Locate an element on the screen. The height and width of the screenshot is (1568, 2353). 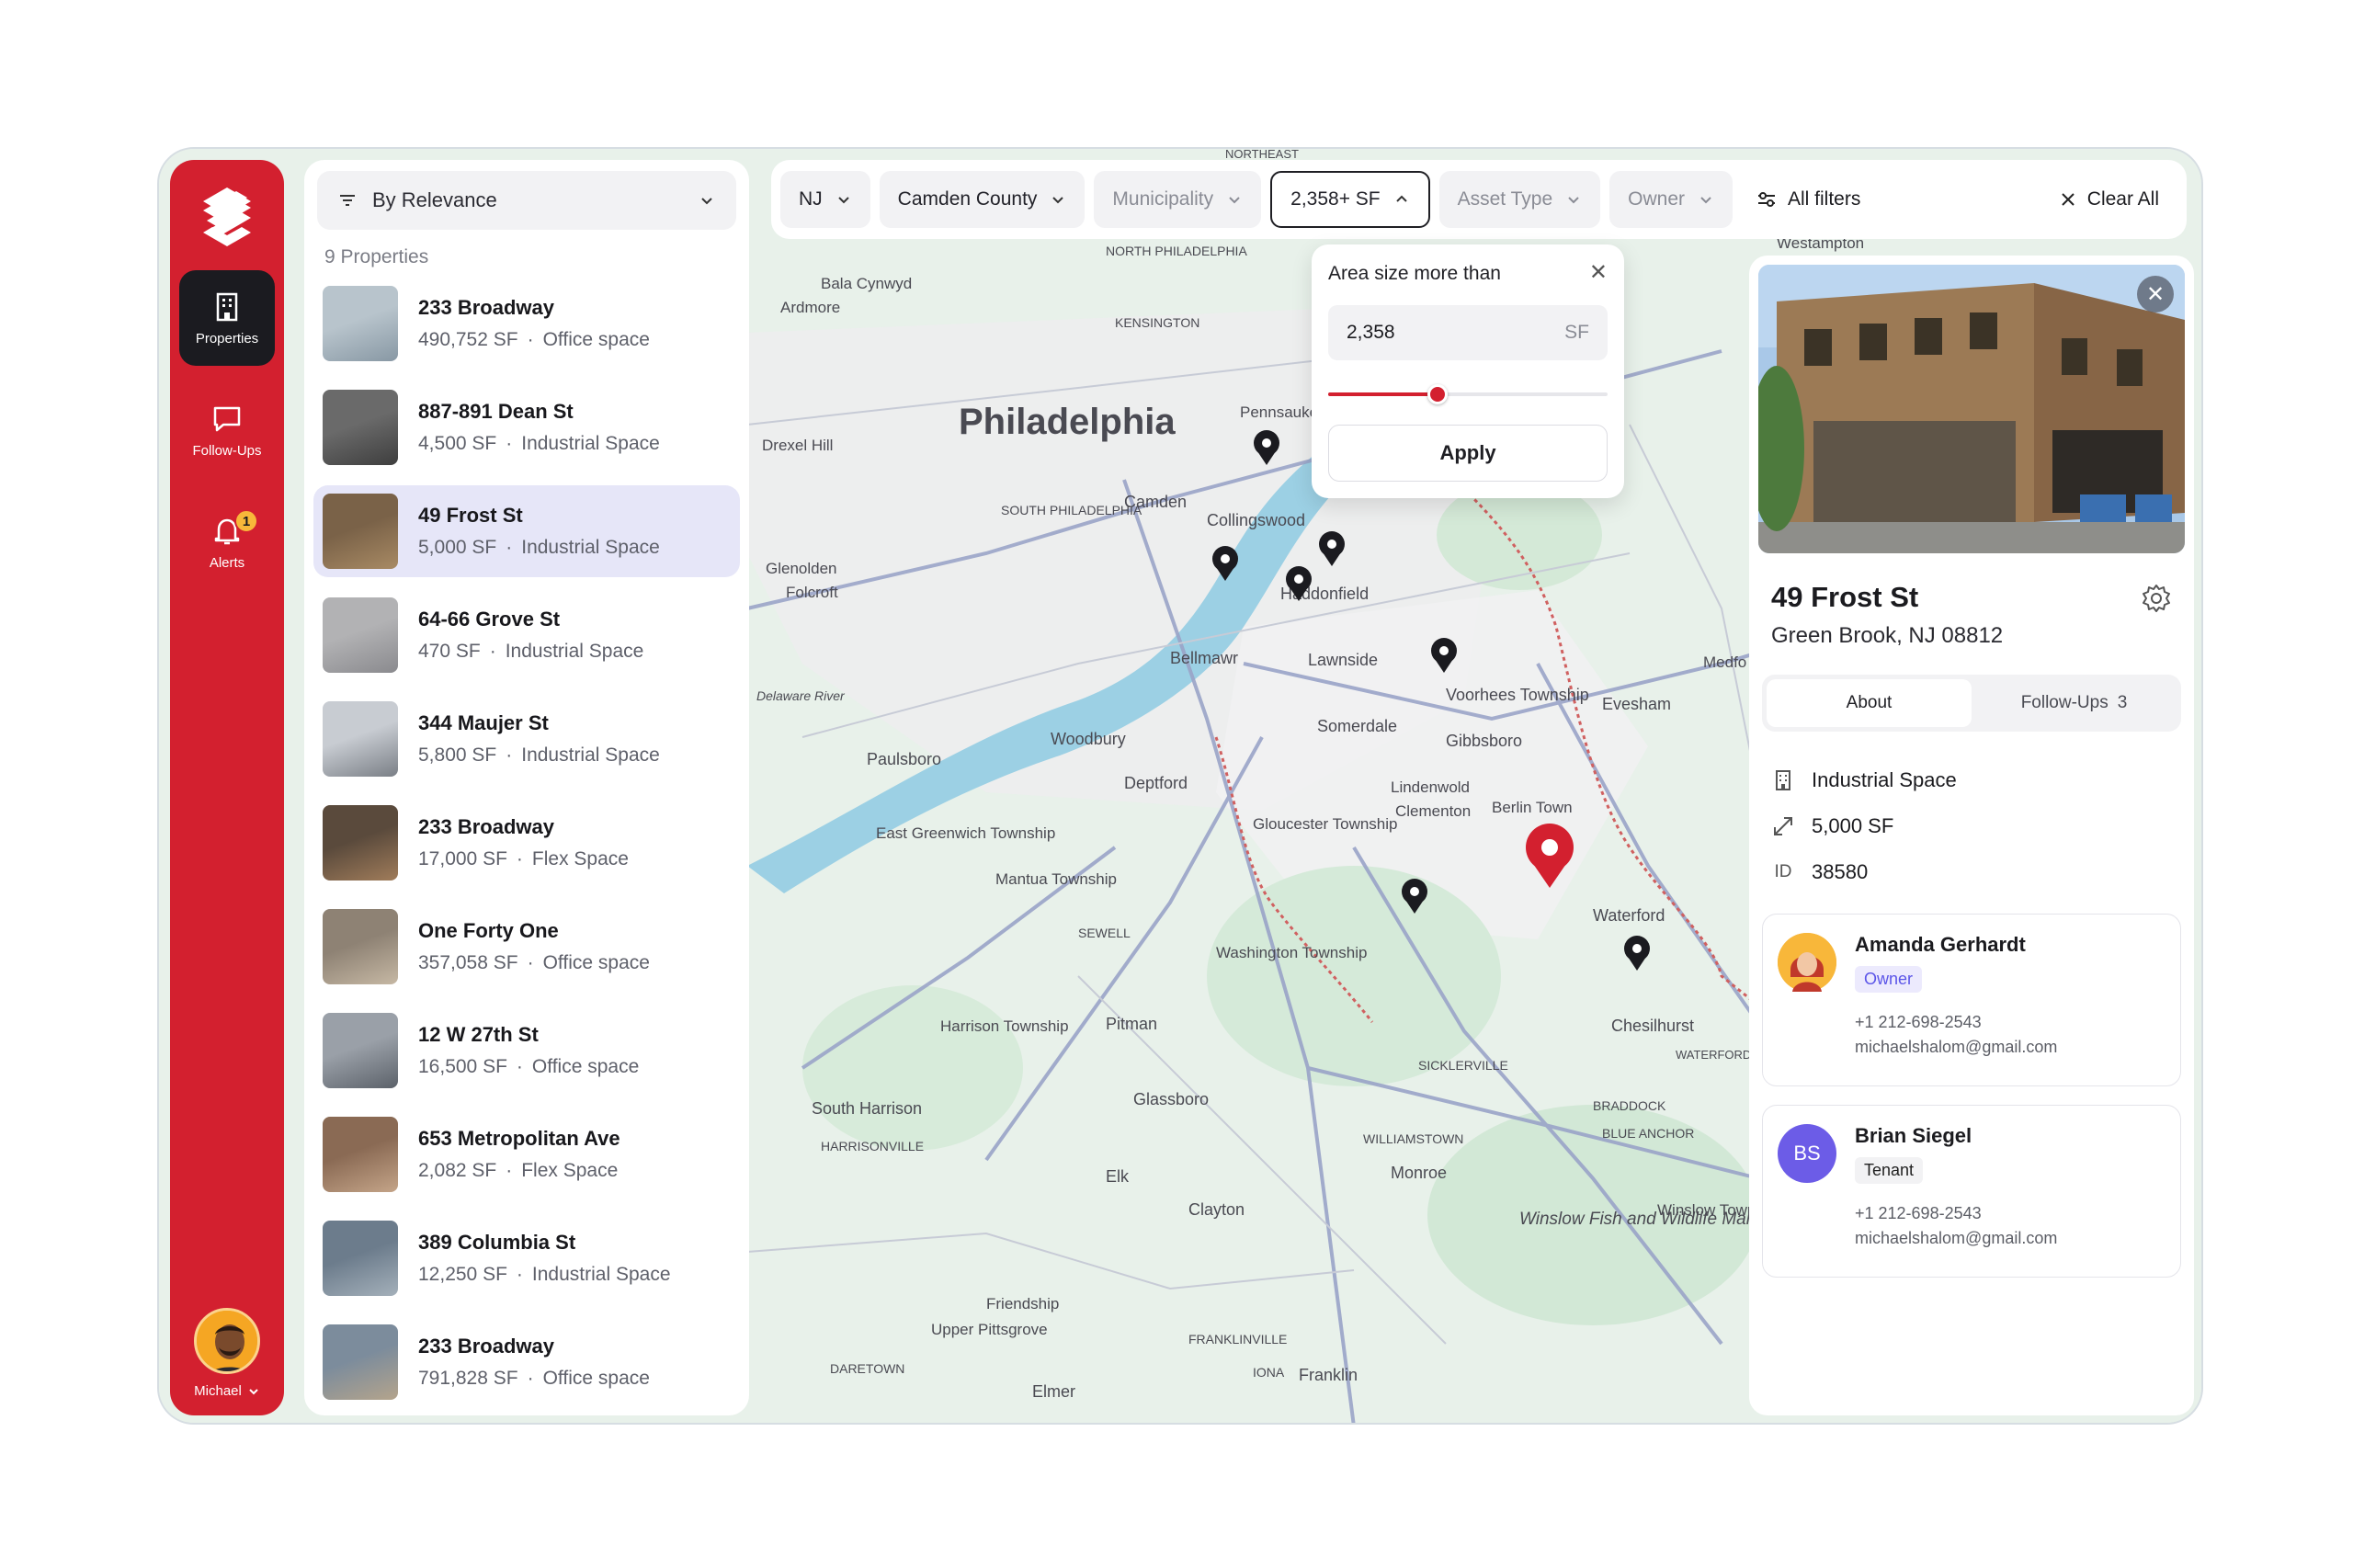
filter-municipality: Municipality is located at coordinates (1178, 199).